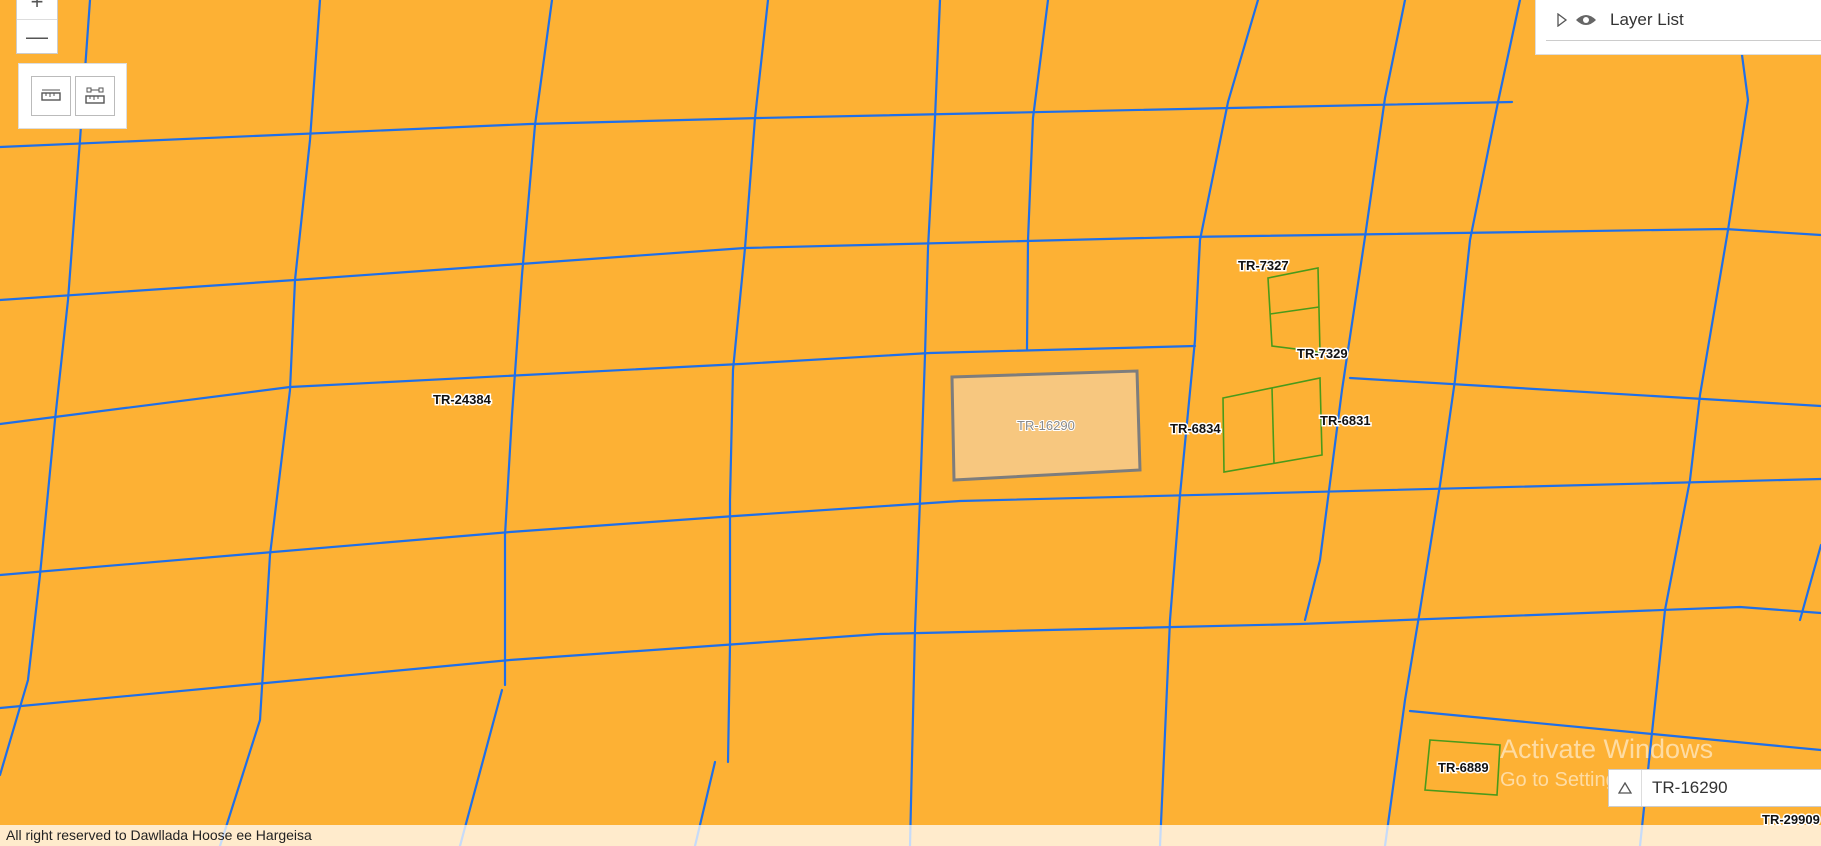 The width and height of the screenshot is (1821, 846). I want to click on area-ruler-icon, so click(95, 95).